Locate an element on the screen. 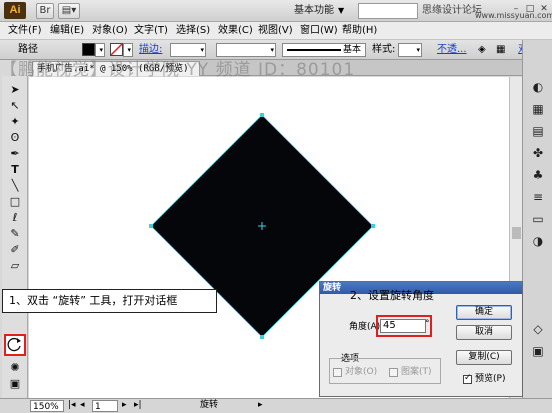 The height and width of the screenshot is (413, 552). type-tool-icon: T is located at coordinates (15, 170).